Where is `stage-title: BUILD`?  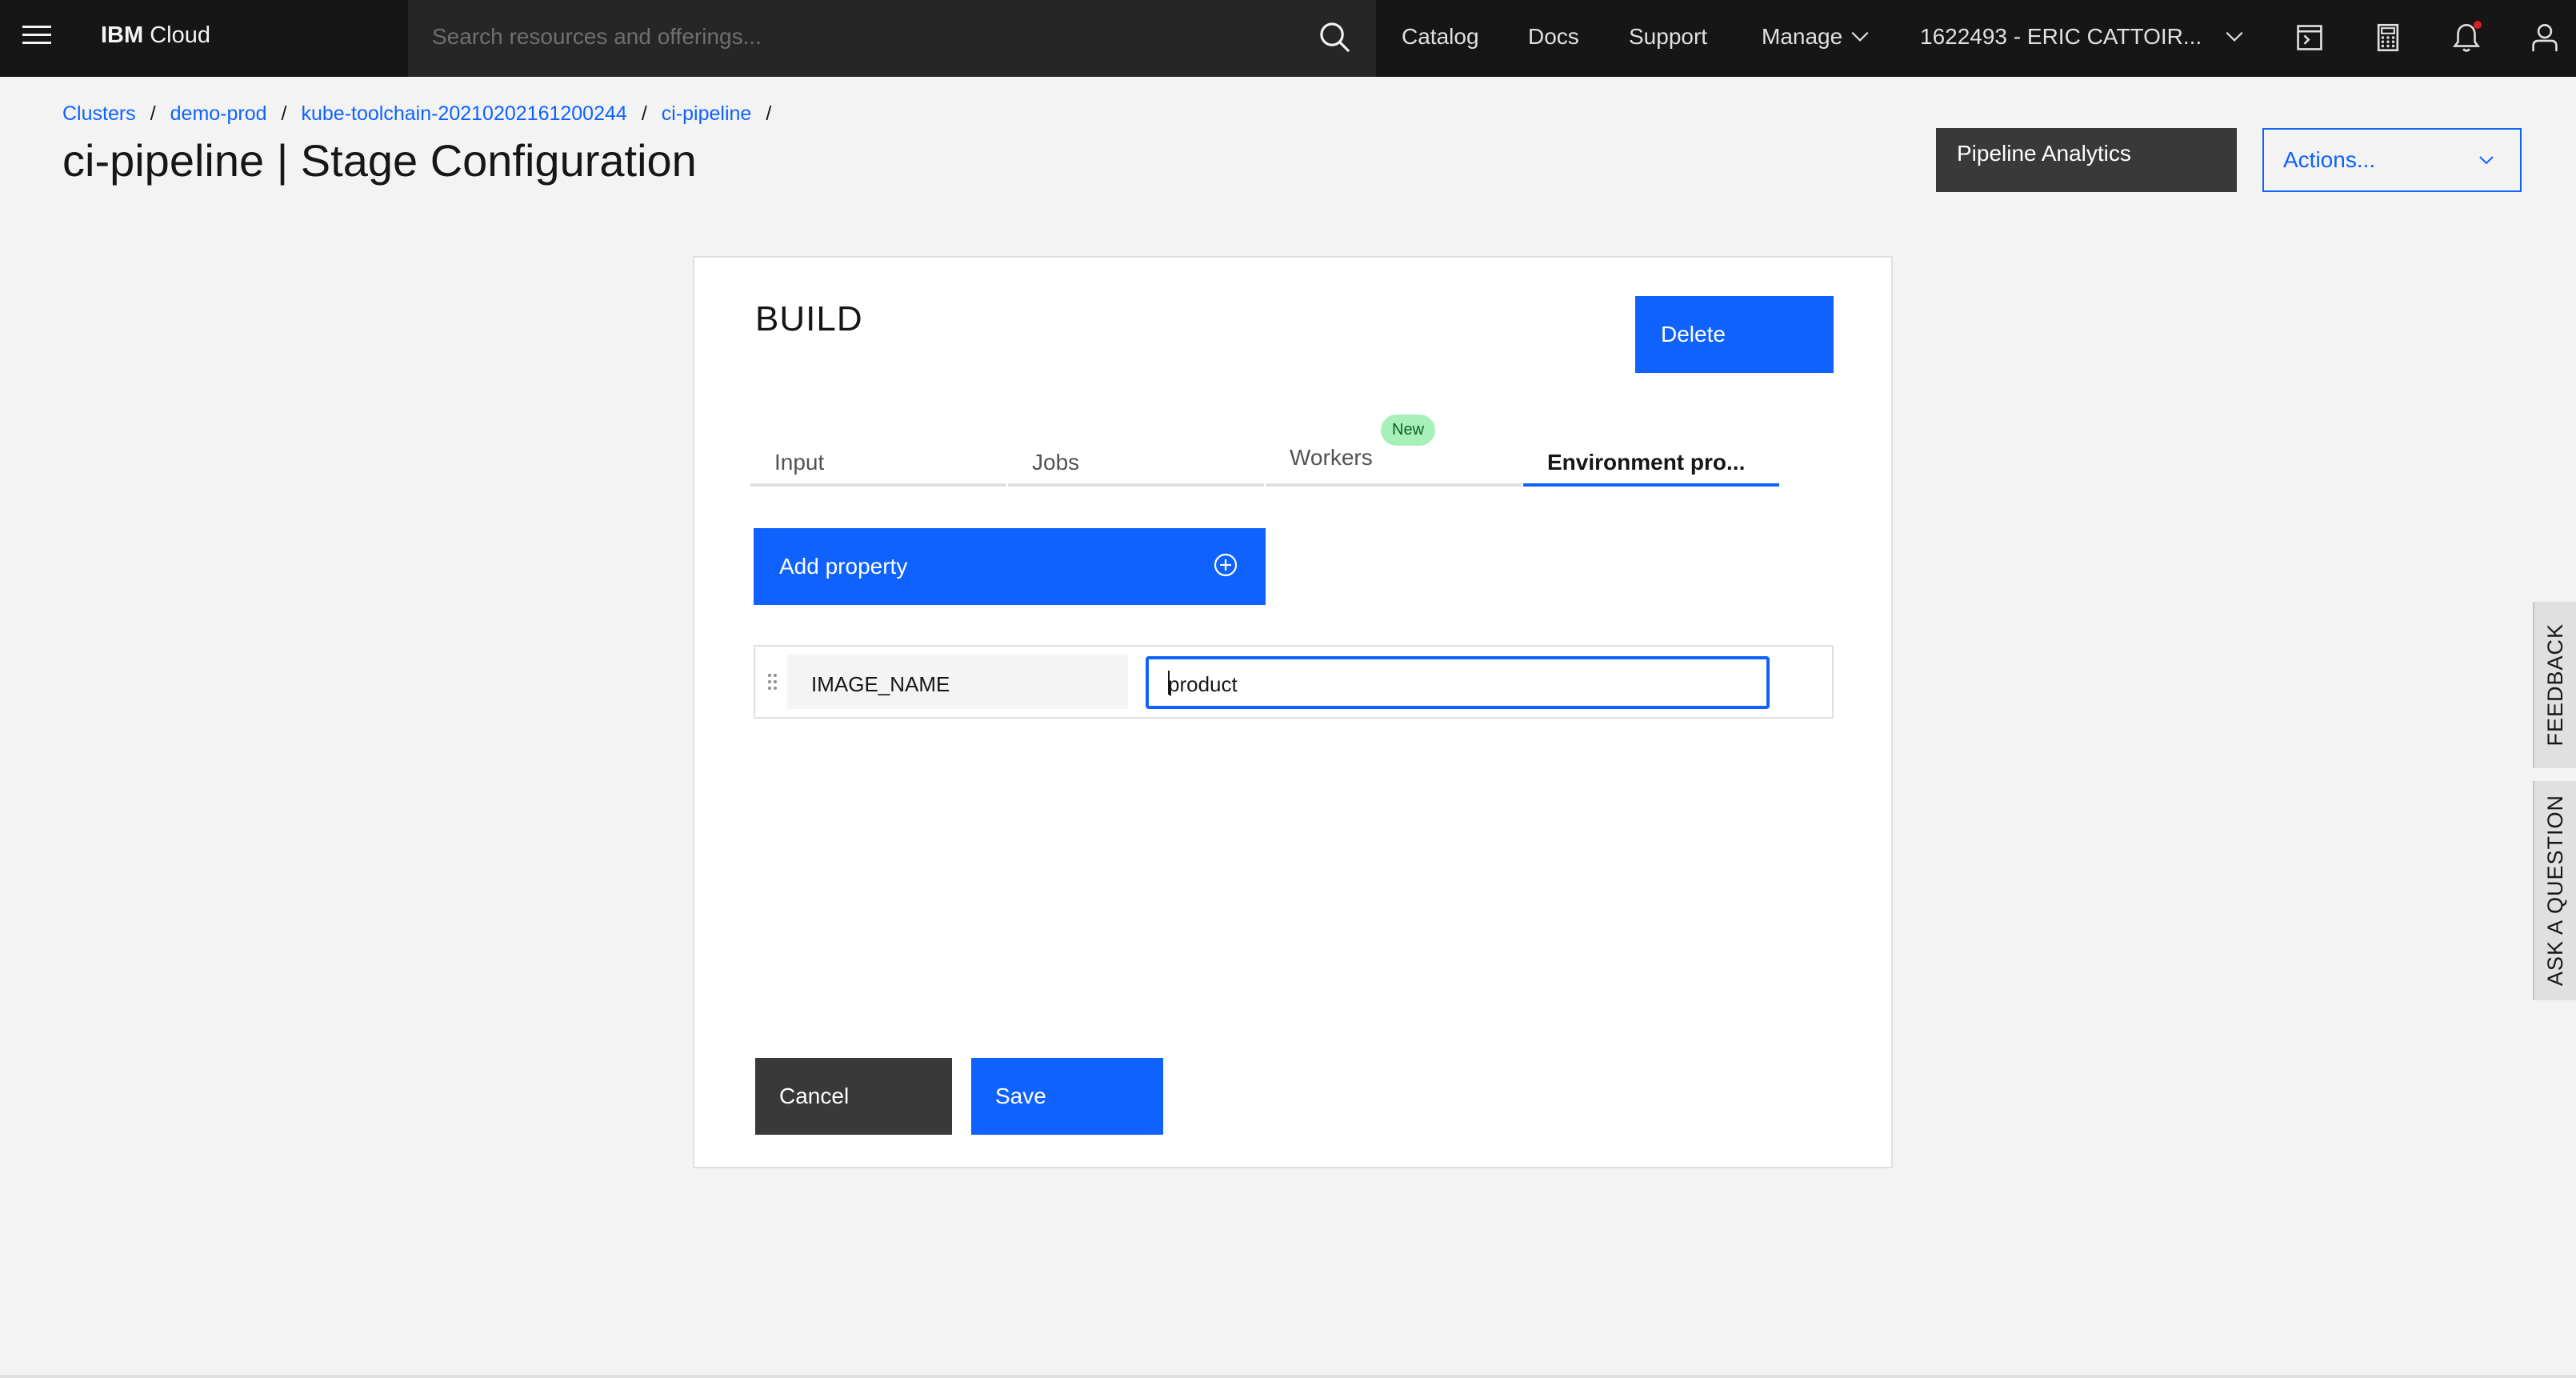 stage-title: BUILD is located at coordinates (809, 318).